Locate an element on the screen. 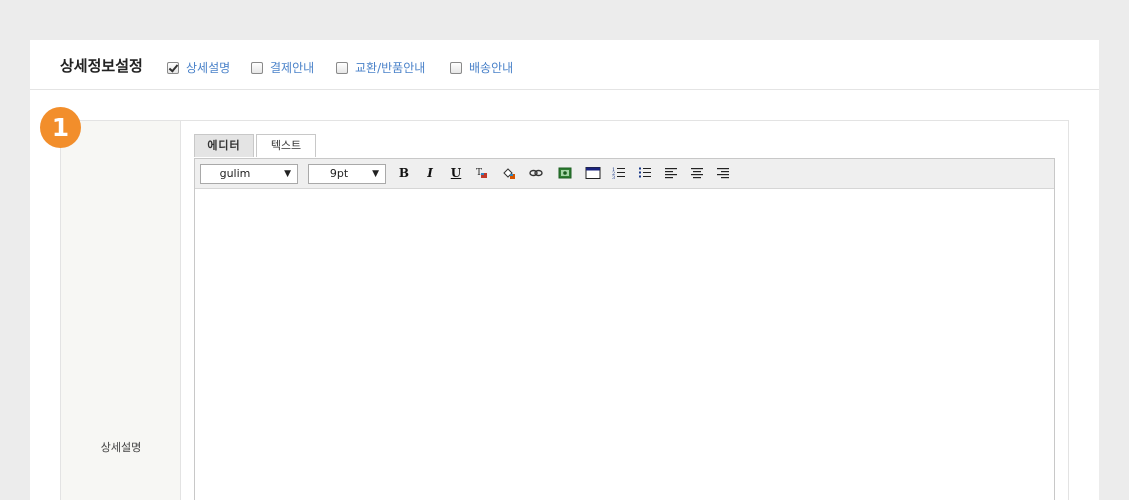  svg-text: 3 is located at coordinates (613, 177).